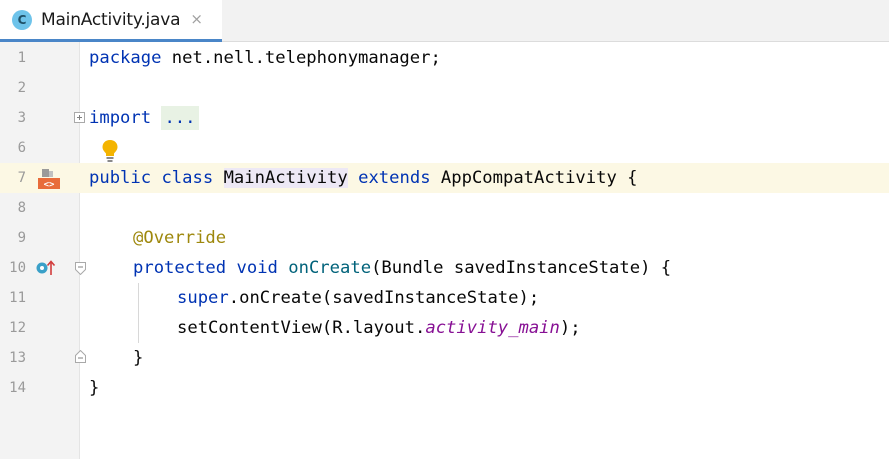 The width and height of the screenshot is (889, 459). I want to click on line-number-2: 2, so click(21, 88).